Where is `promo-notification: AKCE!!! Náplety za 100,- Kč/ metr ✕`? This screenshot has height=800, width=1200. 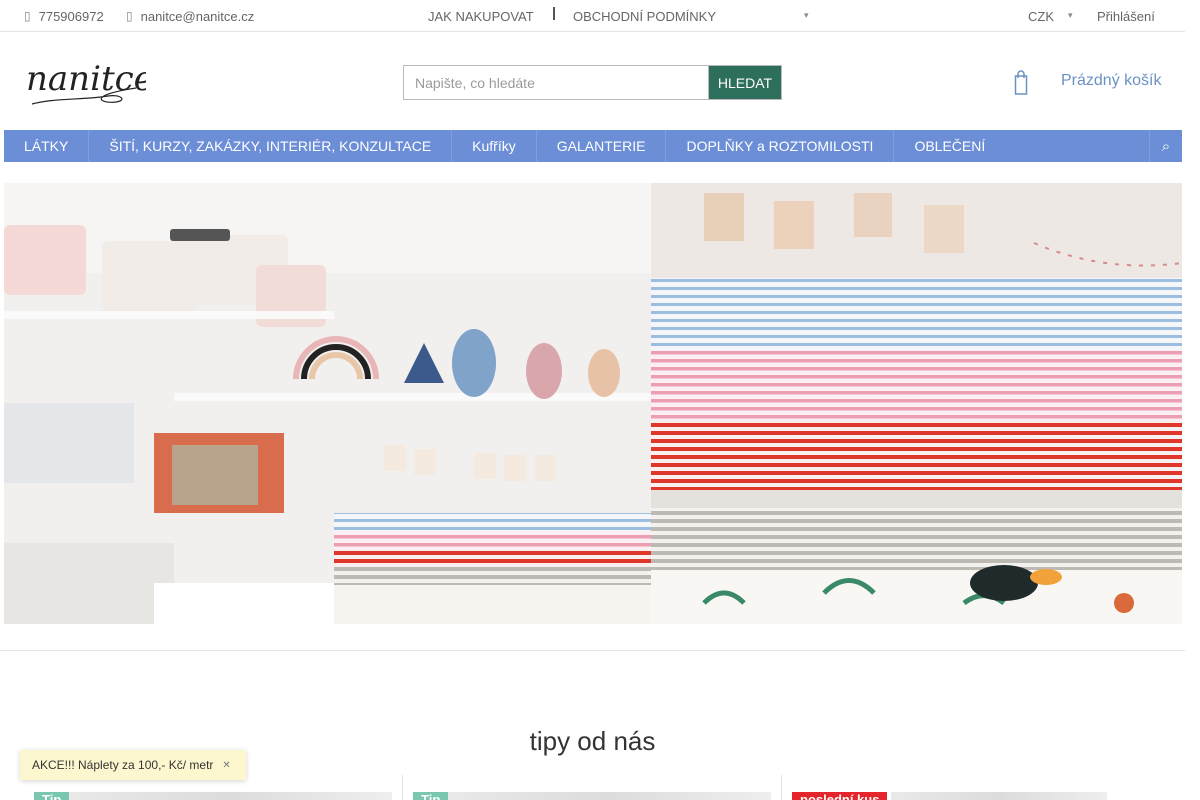
promo-notification: AKCE!!! Náplety za 100,- Kč/ metr ✕ is located at coordinates (133, 765).